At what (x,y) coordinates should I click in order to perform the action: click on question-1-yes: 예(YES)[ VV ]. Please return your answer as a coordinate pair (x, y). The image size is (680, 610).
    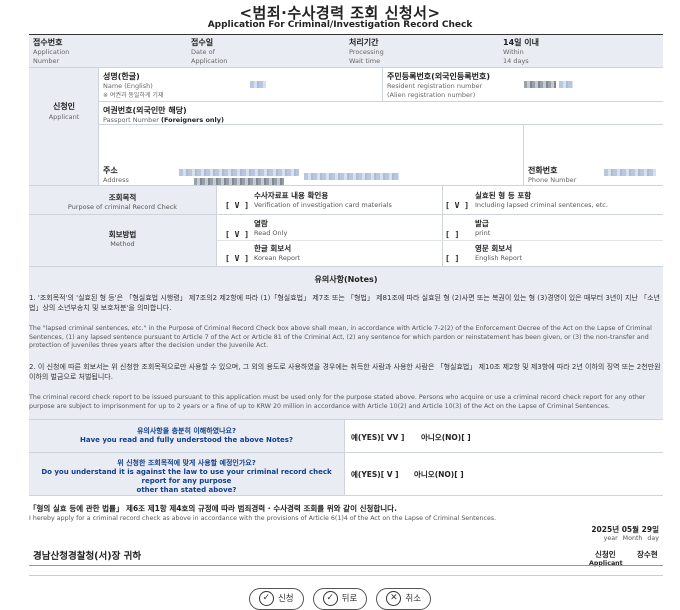
    Looking at the image, I should click on (377, 437).